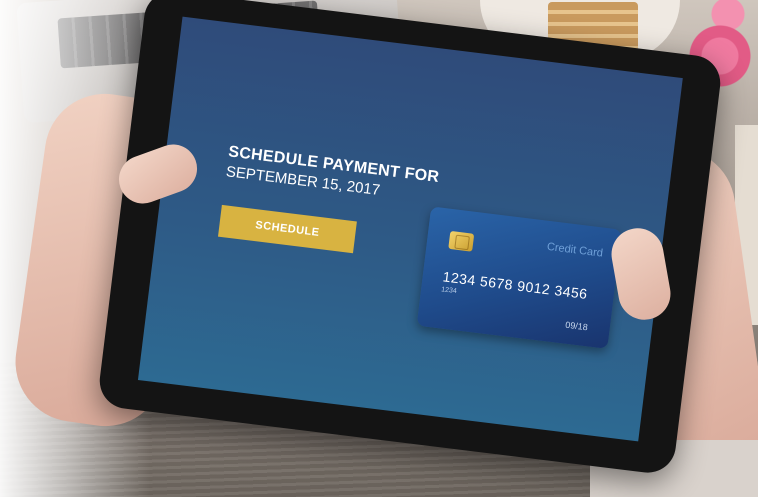 This screenshot has width=758, height=497. What do you see at coordinates (576, 326) in the screenshot?
I see `card-expiry: 09/18` at bounding box center [576, 326].